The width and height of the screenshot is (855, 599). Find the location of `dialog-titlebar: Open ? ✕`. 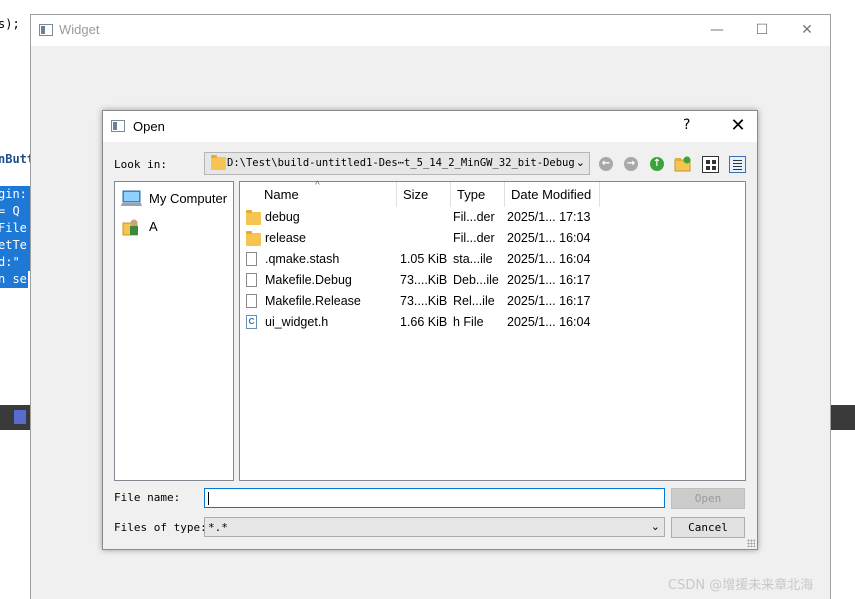

dialog-titlebar: Open ? ✕ is located at coordinates (430, 126).